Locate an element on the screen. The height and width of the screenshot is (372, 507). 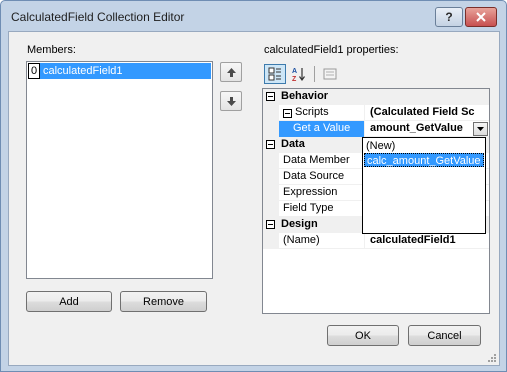
property-name: Field Type is located at coordinates (323, 209).